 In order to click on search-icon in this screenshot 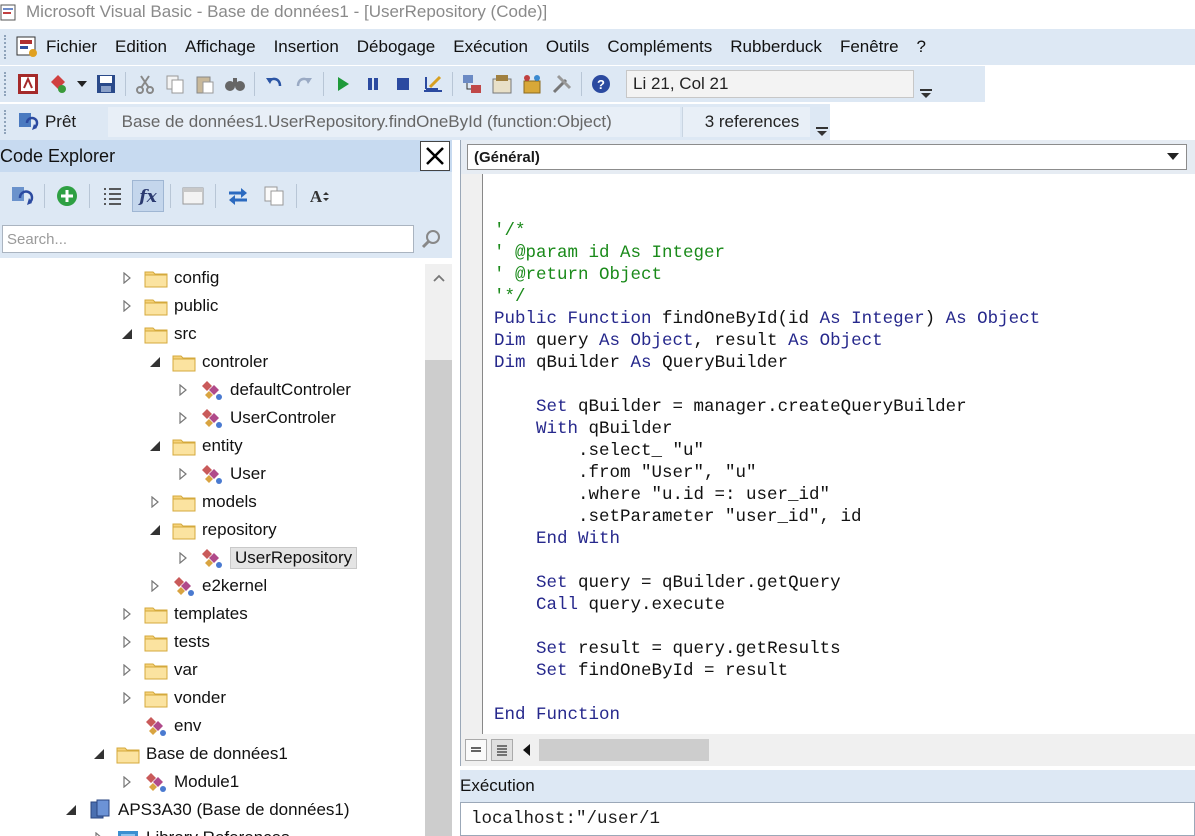, I will do `click(431, 239)`.